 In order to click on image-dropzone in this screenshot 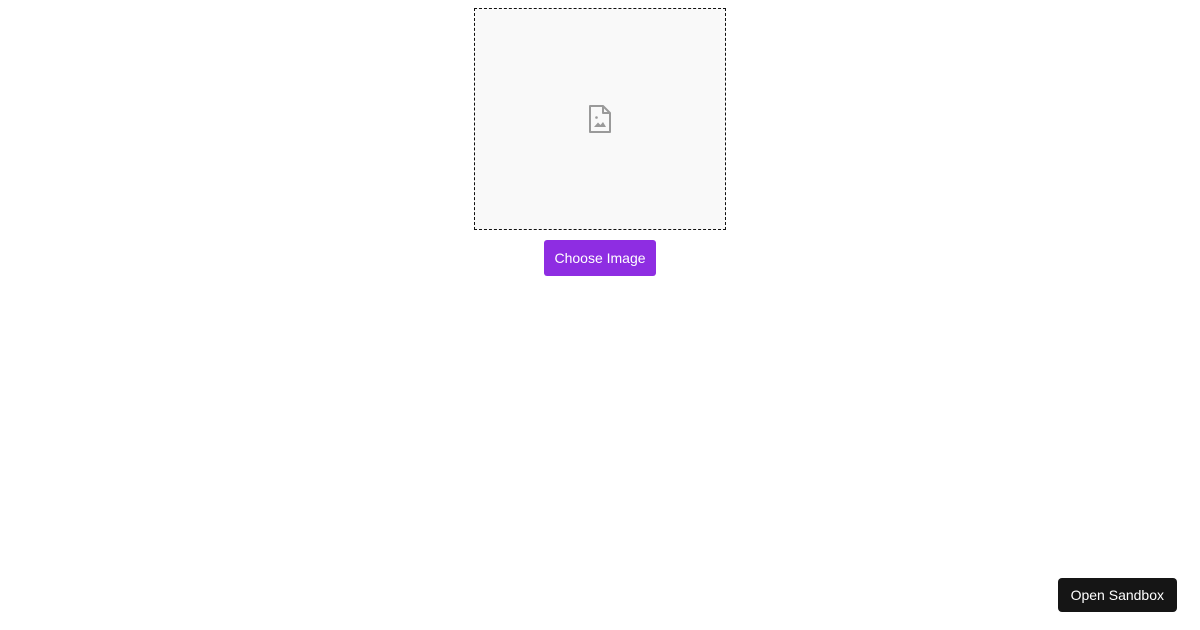, I will do `click(600, 119)`.